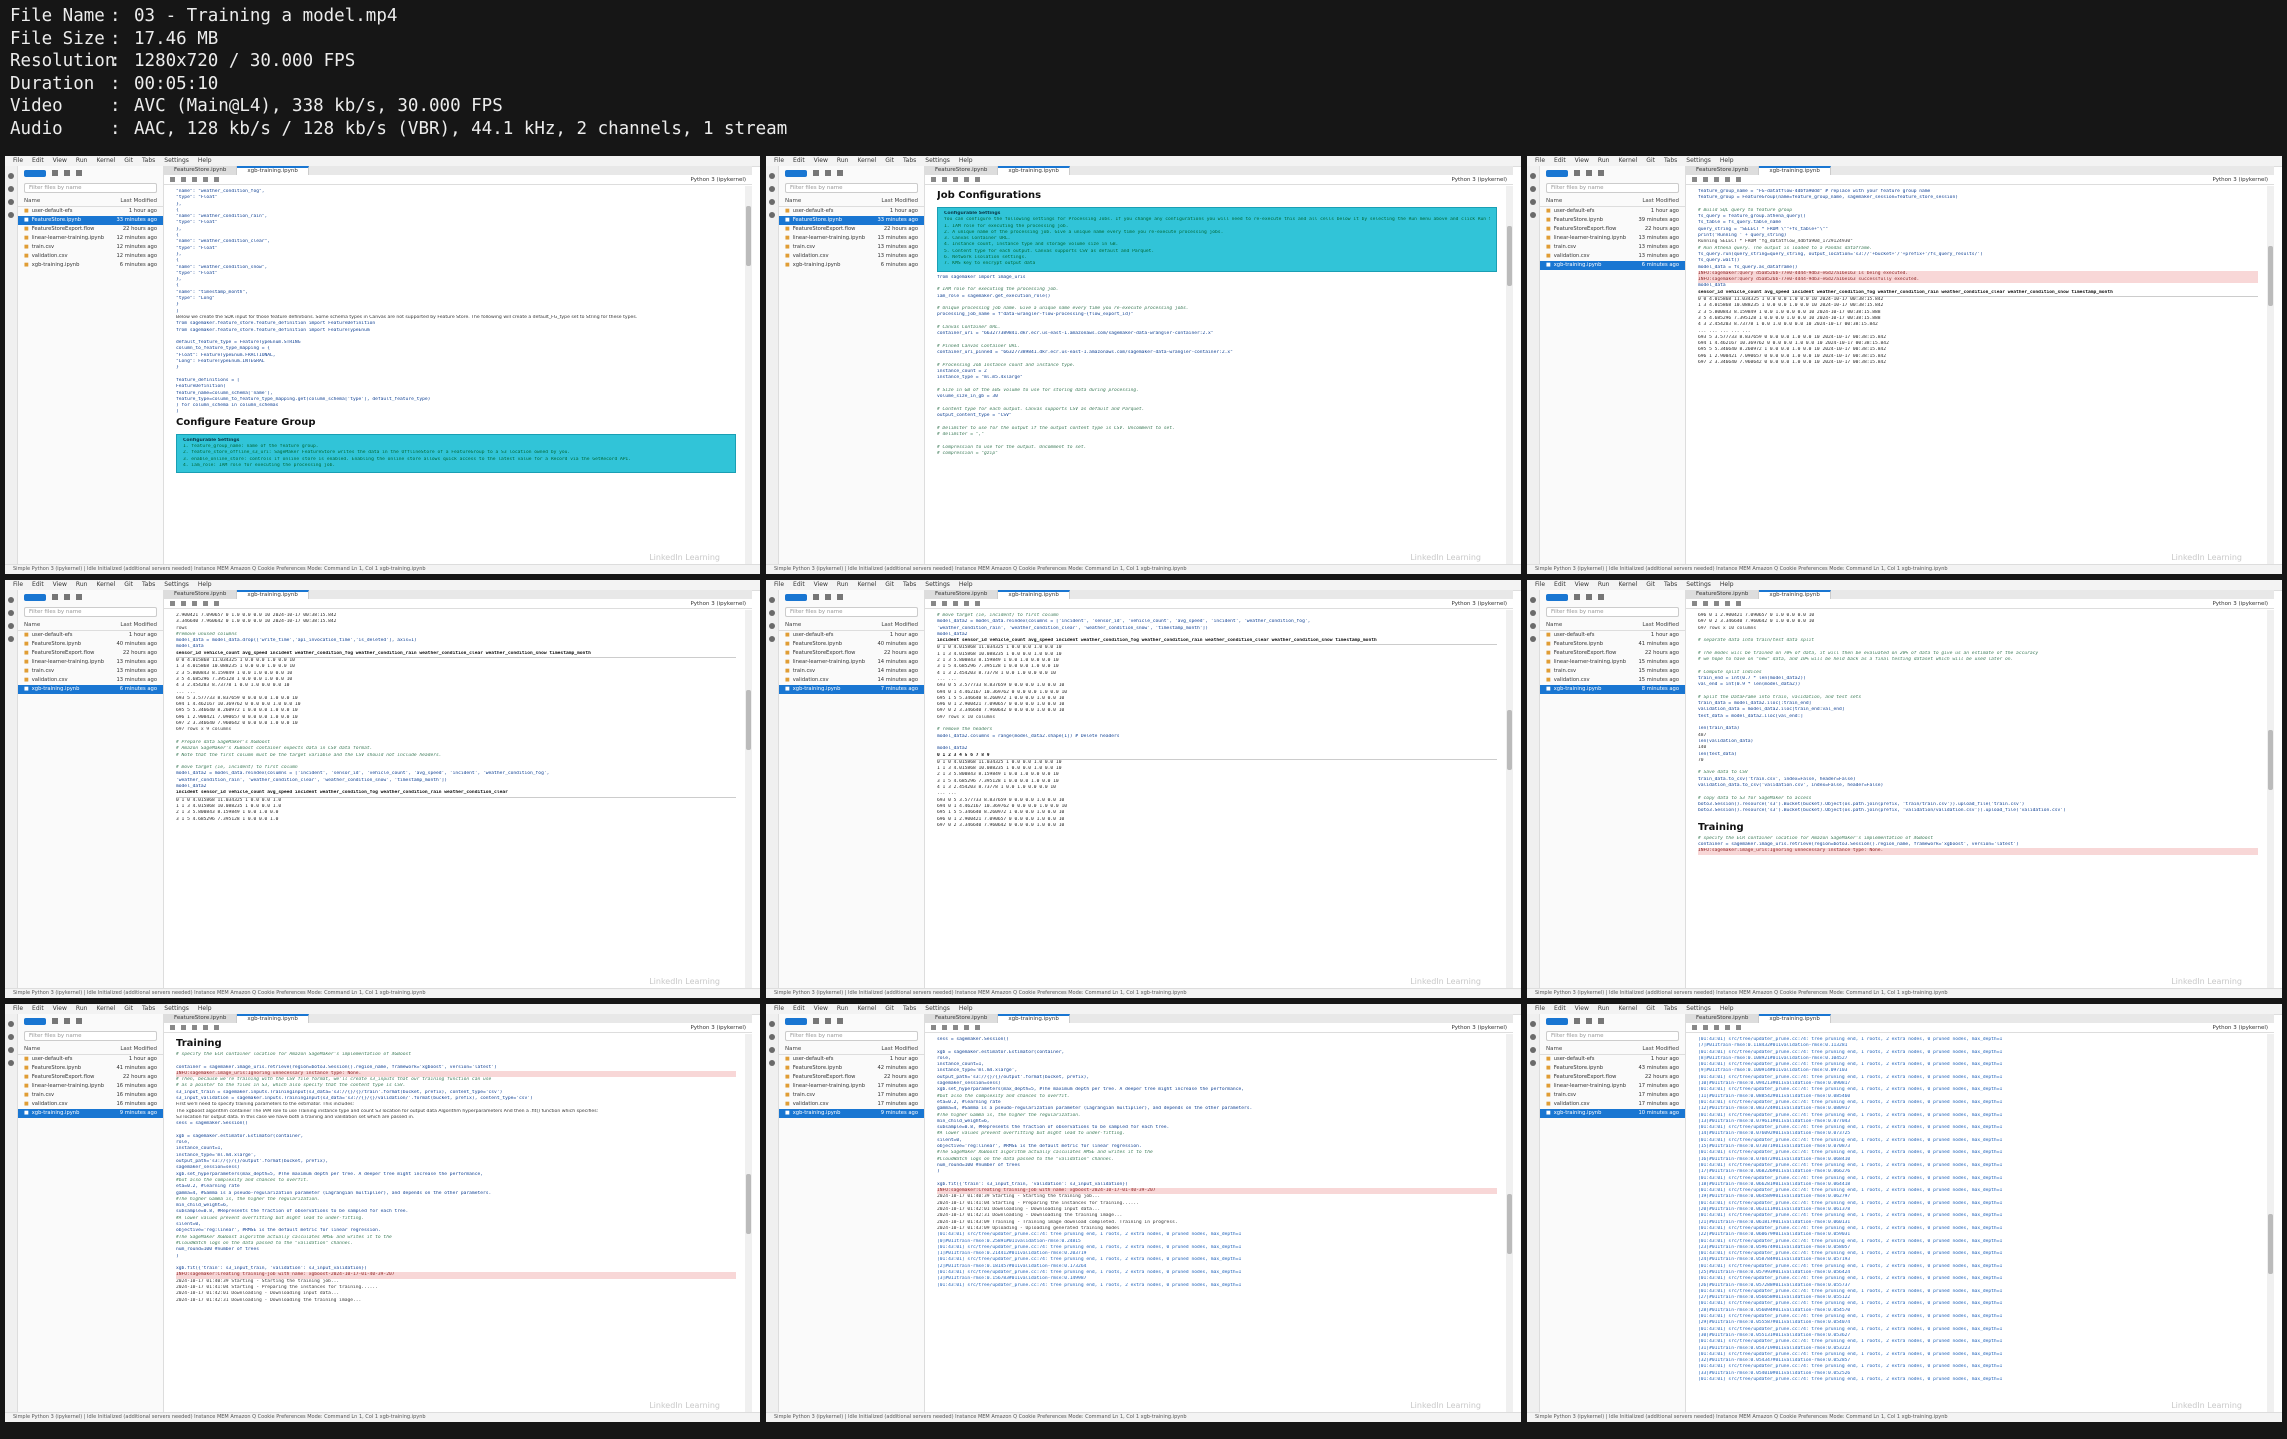  Describe the element at coordinates (851, 671) in the screenshot. I see `file-list-item: train.csv 14 minutes ago` at that location.